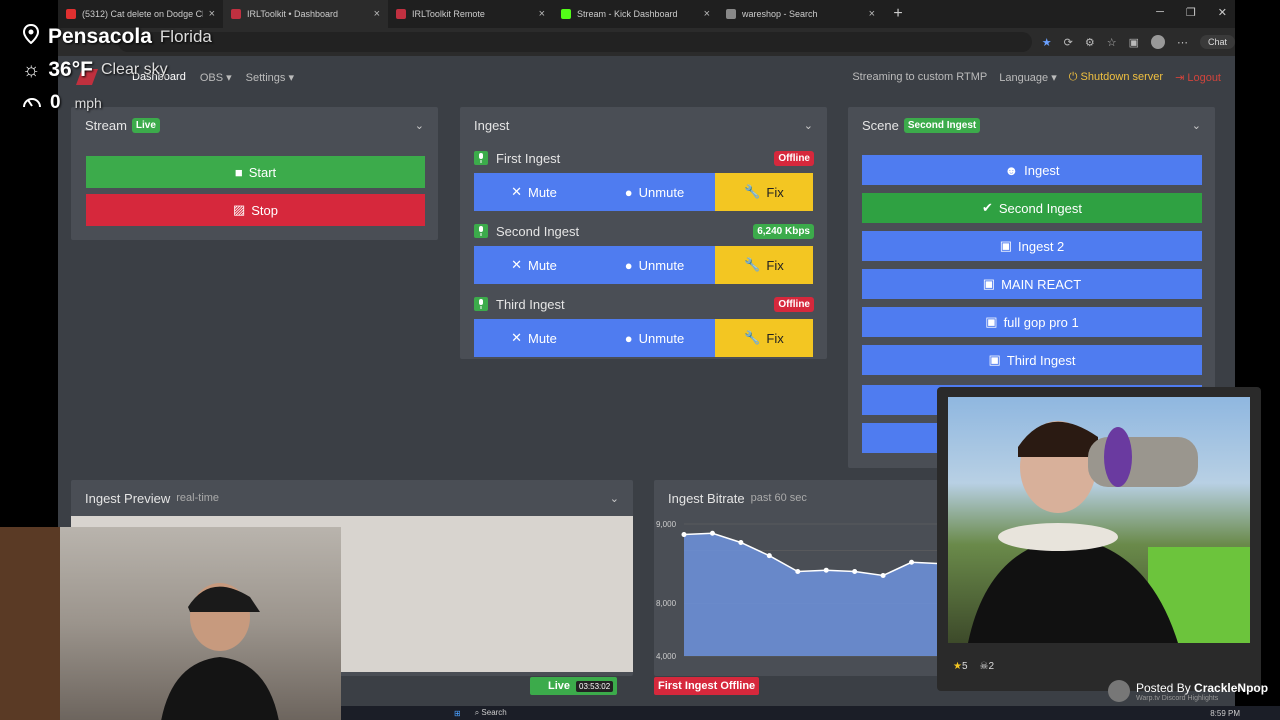 Image resolution: width=1280 pixels, height=720 pixels. What do you see at coordinates (542, 192) in the screenshot?
I see `mute-label: Mute` at bounding box center [542, 192].